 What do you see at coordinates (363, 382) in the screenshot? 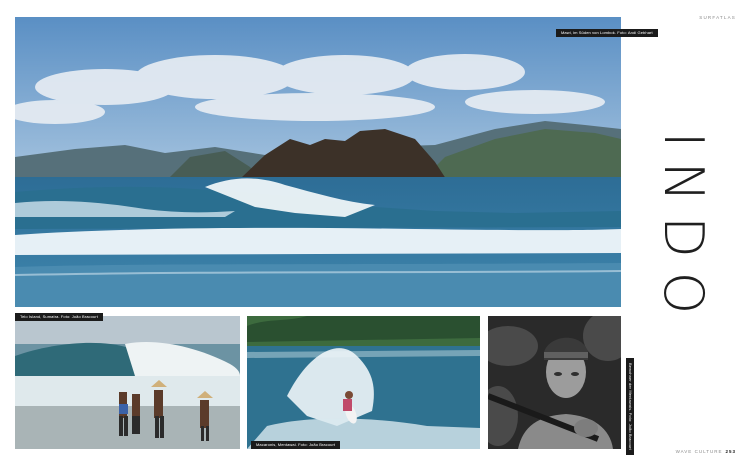
I see `bottom-middle-photo` at bounding box center [363, 382].